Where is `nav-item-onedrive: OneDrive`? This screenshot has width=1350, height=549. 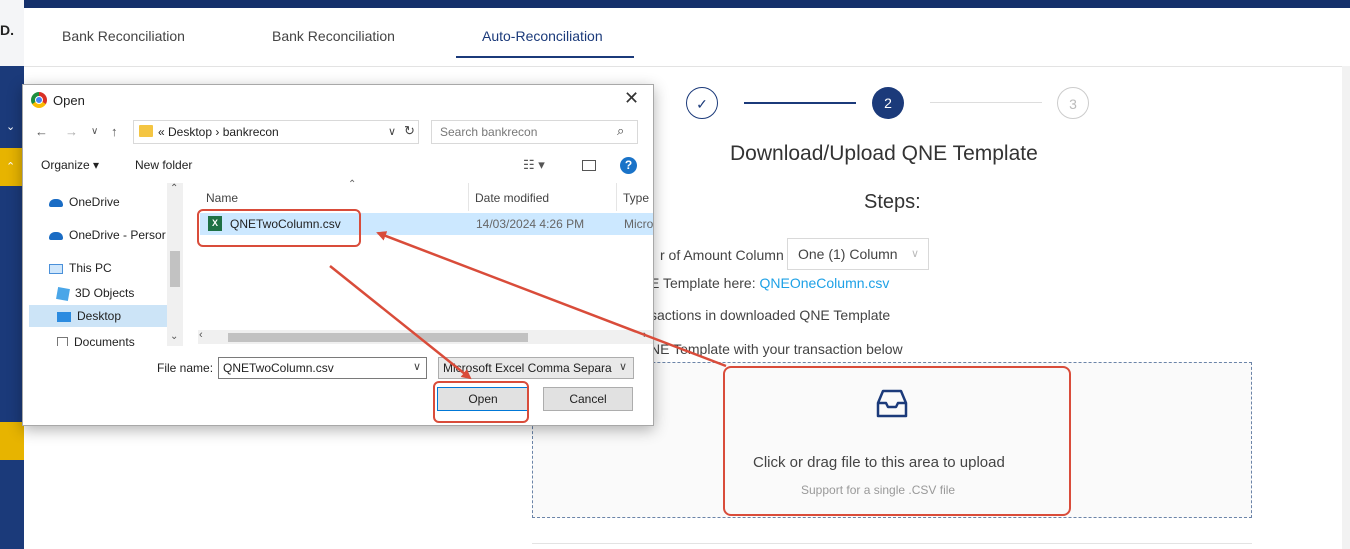 nav-item-onedrive: OneDrive is located at coordinates (84, 202).